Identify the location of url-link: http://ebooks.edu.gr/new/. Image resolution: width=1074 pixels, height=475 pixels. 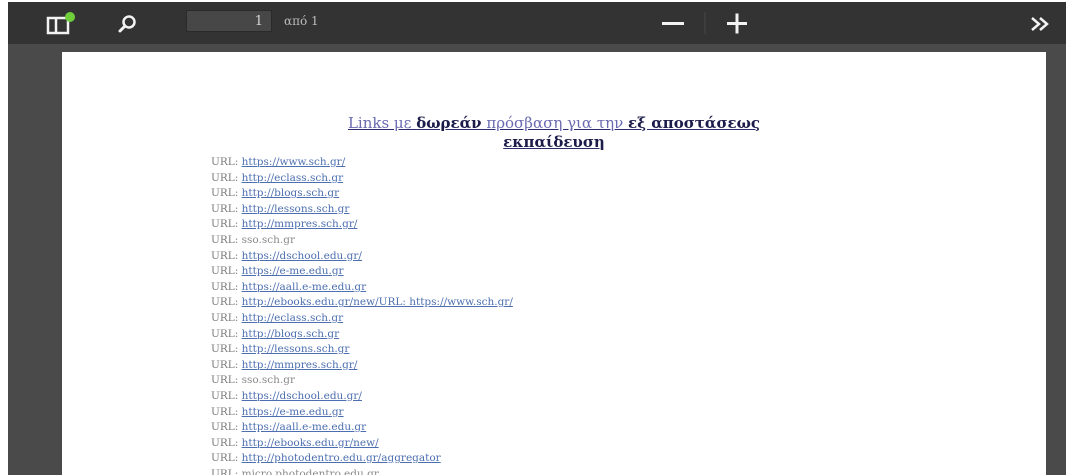
(310, 443).